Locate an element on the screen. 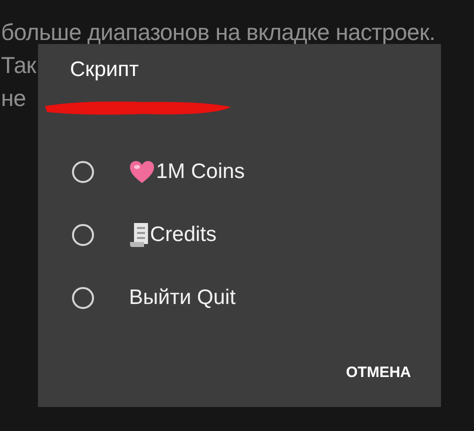 The image size is (474, 431). option-label: 1M Coins is located at coordinates (200, 172).